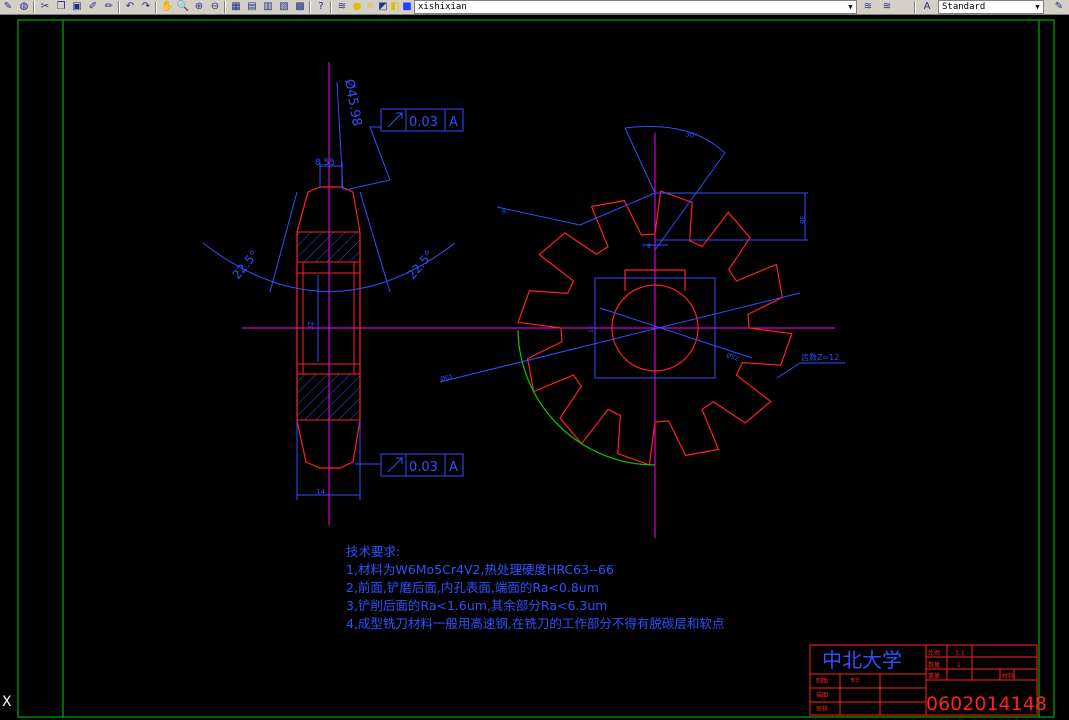 This screenshot has height=720, width=1069. I want to click on text-style-icon: A, so click(927, 7).